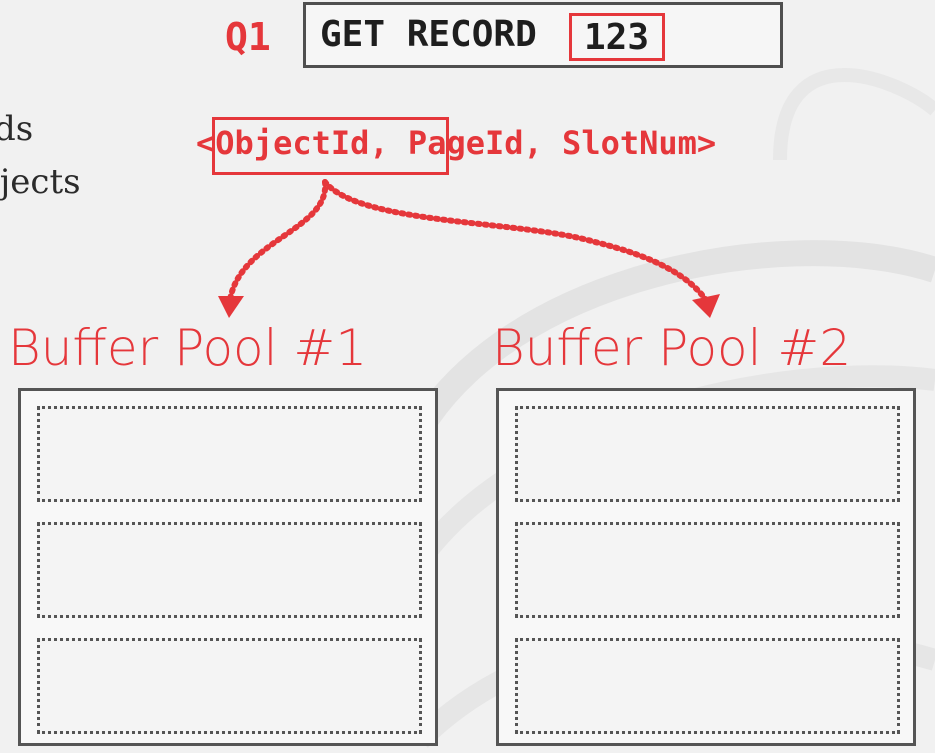 The height and width of the screenshot is (753, 935). I want to click on record-id-format: <ObjectId, PageId, SlotNum>, so click(456, 143).